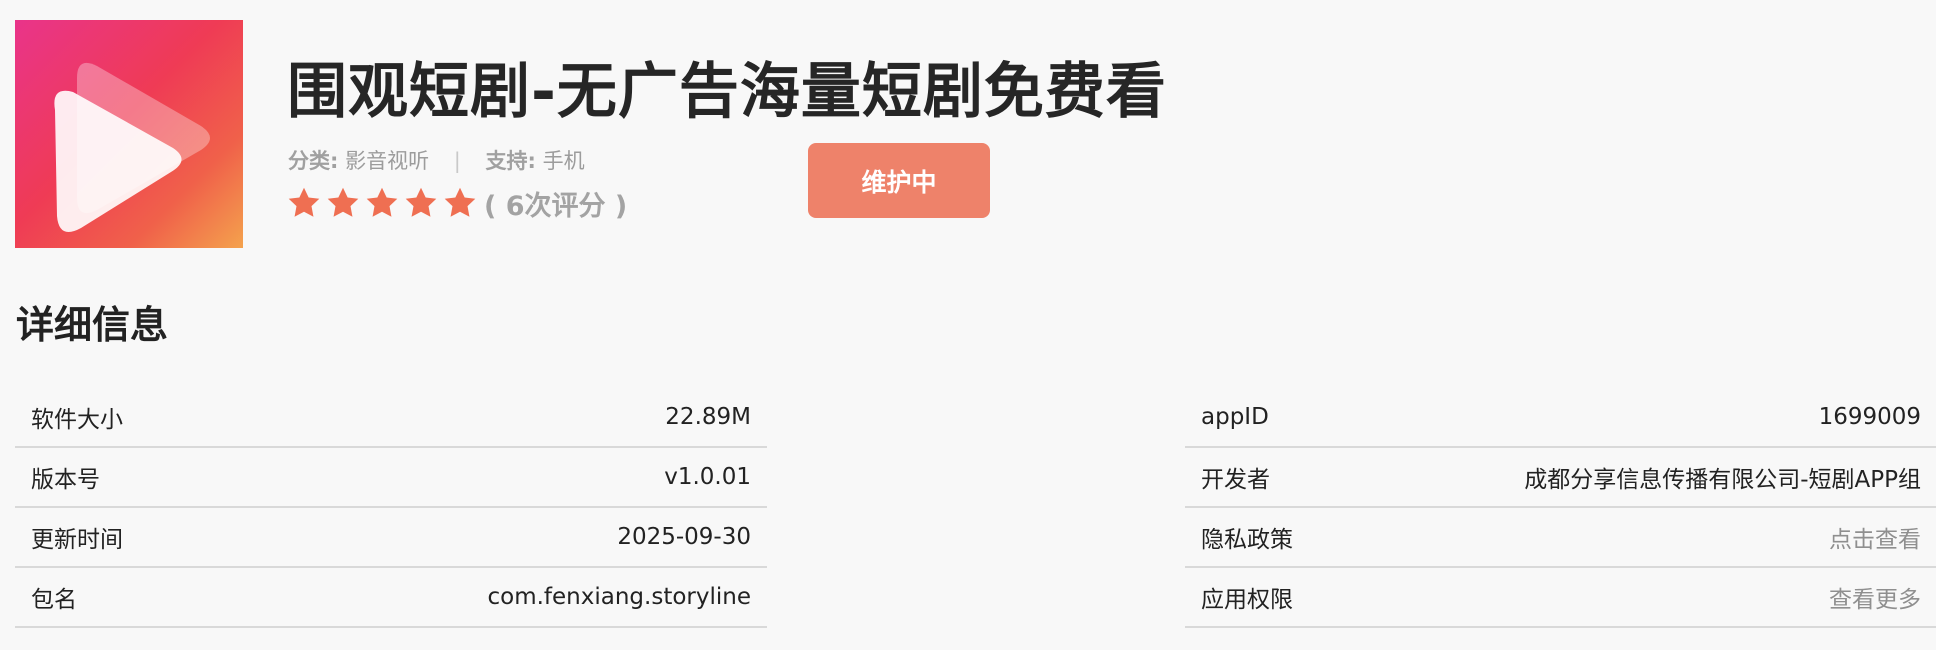 This screenshot has width=1936, height=650. Describe the element at coordinates (1722, 480) in the screenshot. I see `detail-value: 成都分享信息传播有限公司-短剧APP组` at that location.